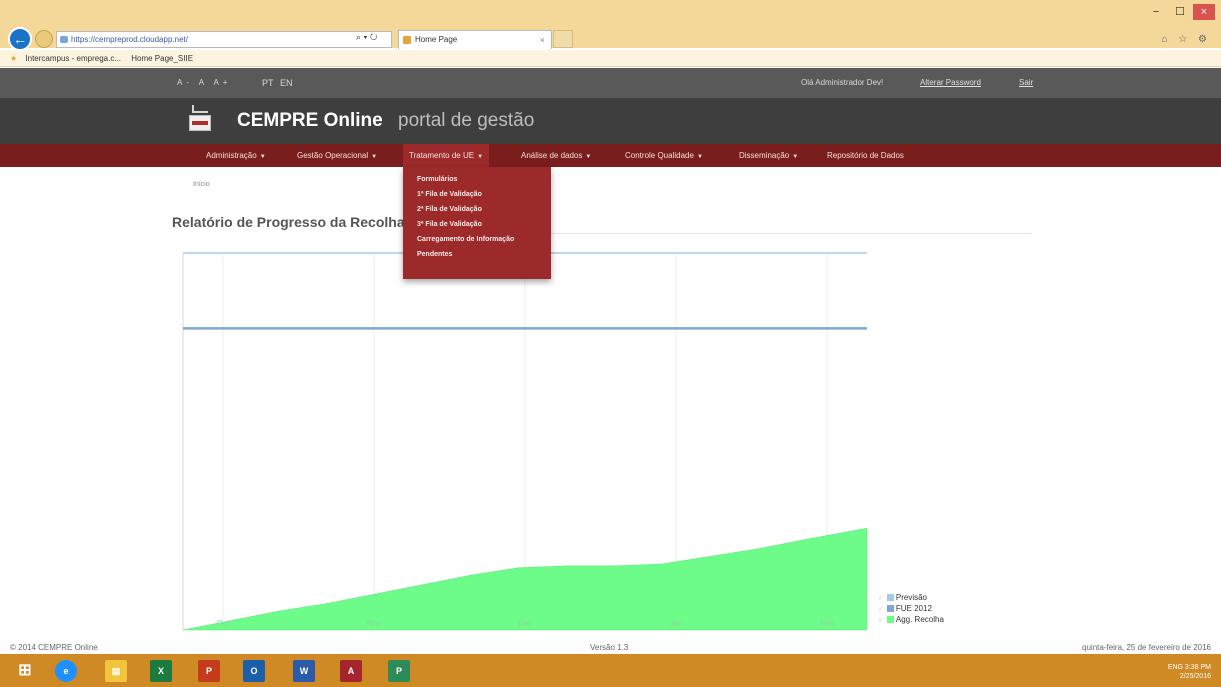 This screenshot has width=1221, height=687. What do you see at coordinates (223, 623) in the screenshot?
I see `x-tick-label: Oct` at bounding box center [223, 623].